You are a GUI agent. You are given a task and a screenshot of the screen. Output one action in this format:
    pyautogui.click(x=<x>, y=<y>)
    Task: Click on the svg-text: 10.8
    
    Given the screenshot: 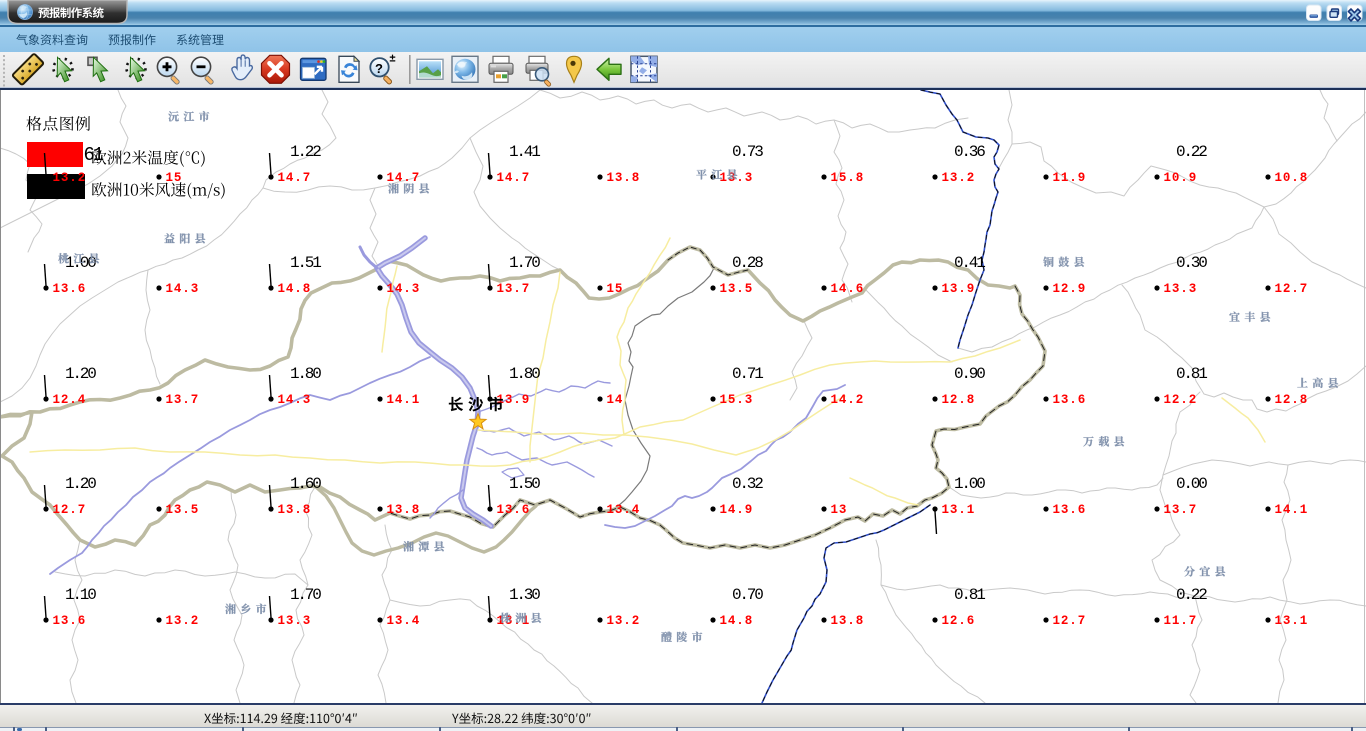 What is the action you would take?
    pyautogui.click(x=1292, y=178)
    